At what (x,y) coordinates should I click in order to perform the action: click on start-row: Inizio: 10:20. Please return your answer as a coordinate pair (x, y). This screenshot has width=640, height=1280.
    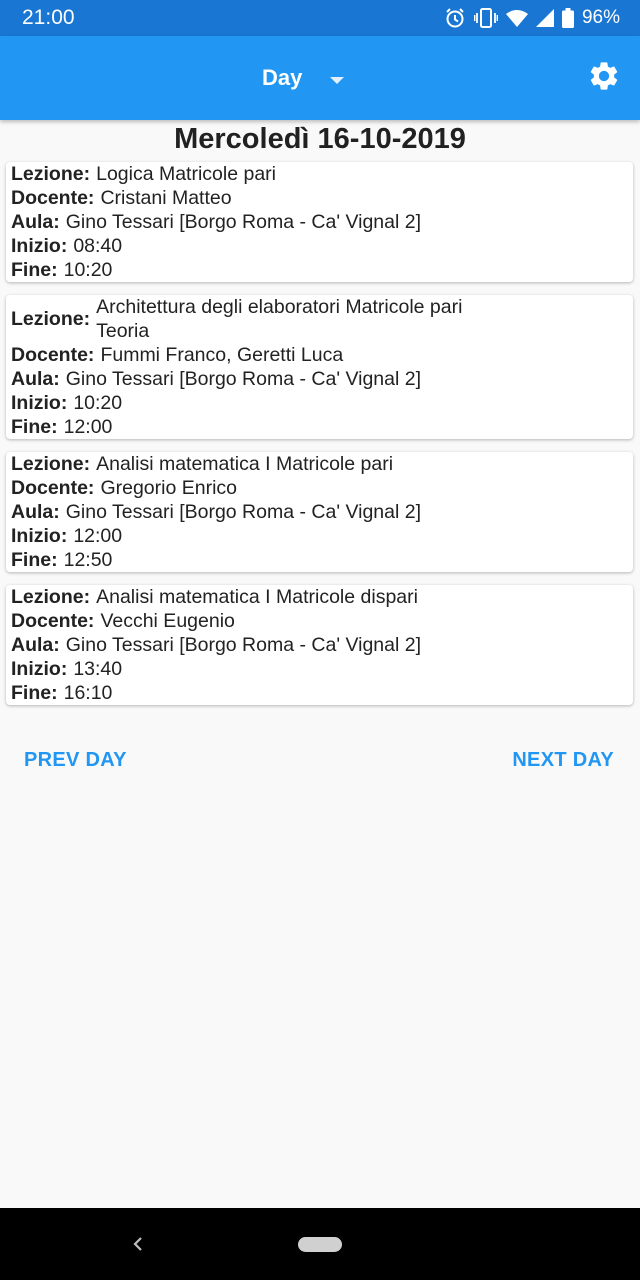
    Looking at the image, I should click on (322, 403).